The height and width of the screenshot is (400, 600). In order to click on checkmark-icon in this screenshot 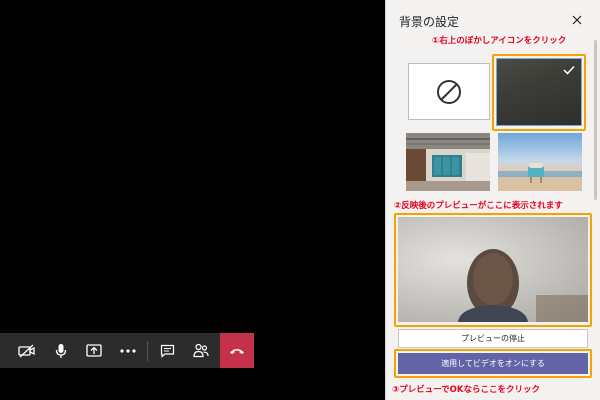, I will do `click(569, 70)`.